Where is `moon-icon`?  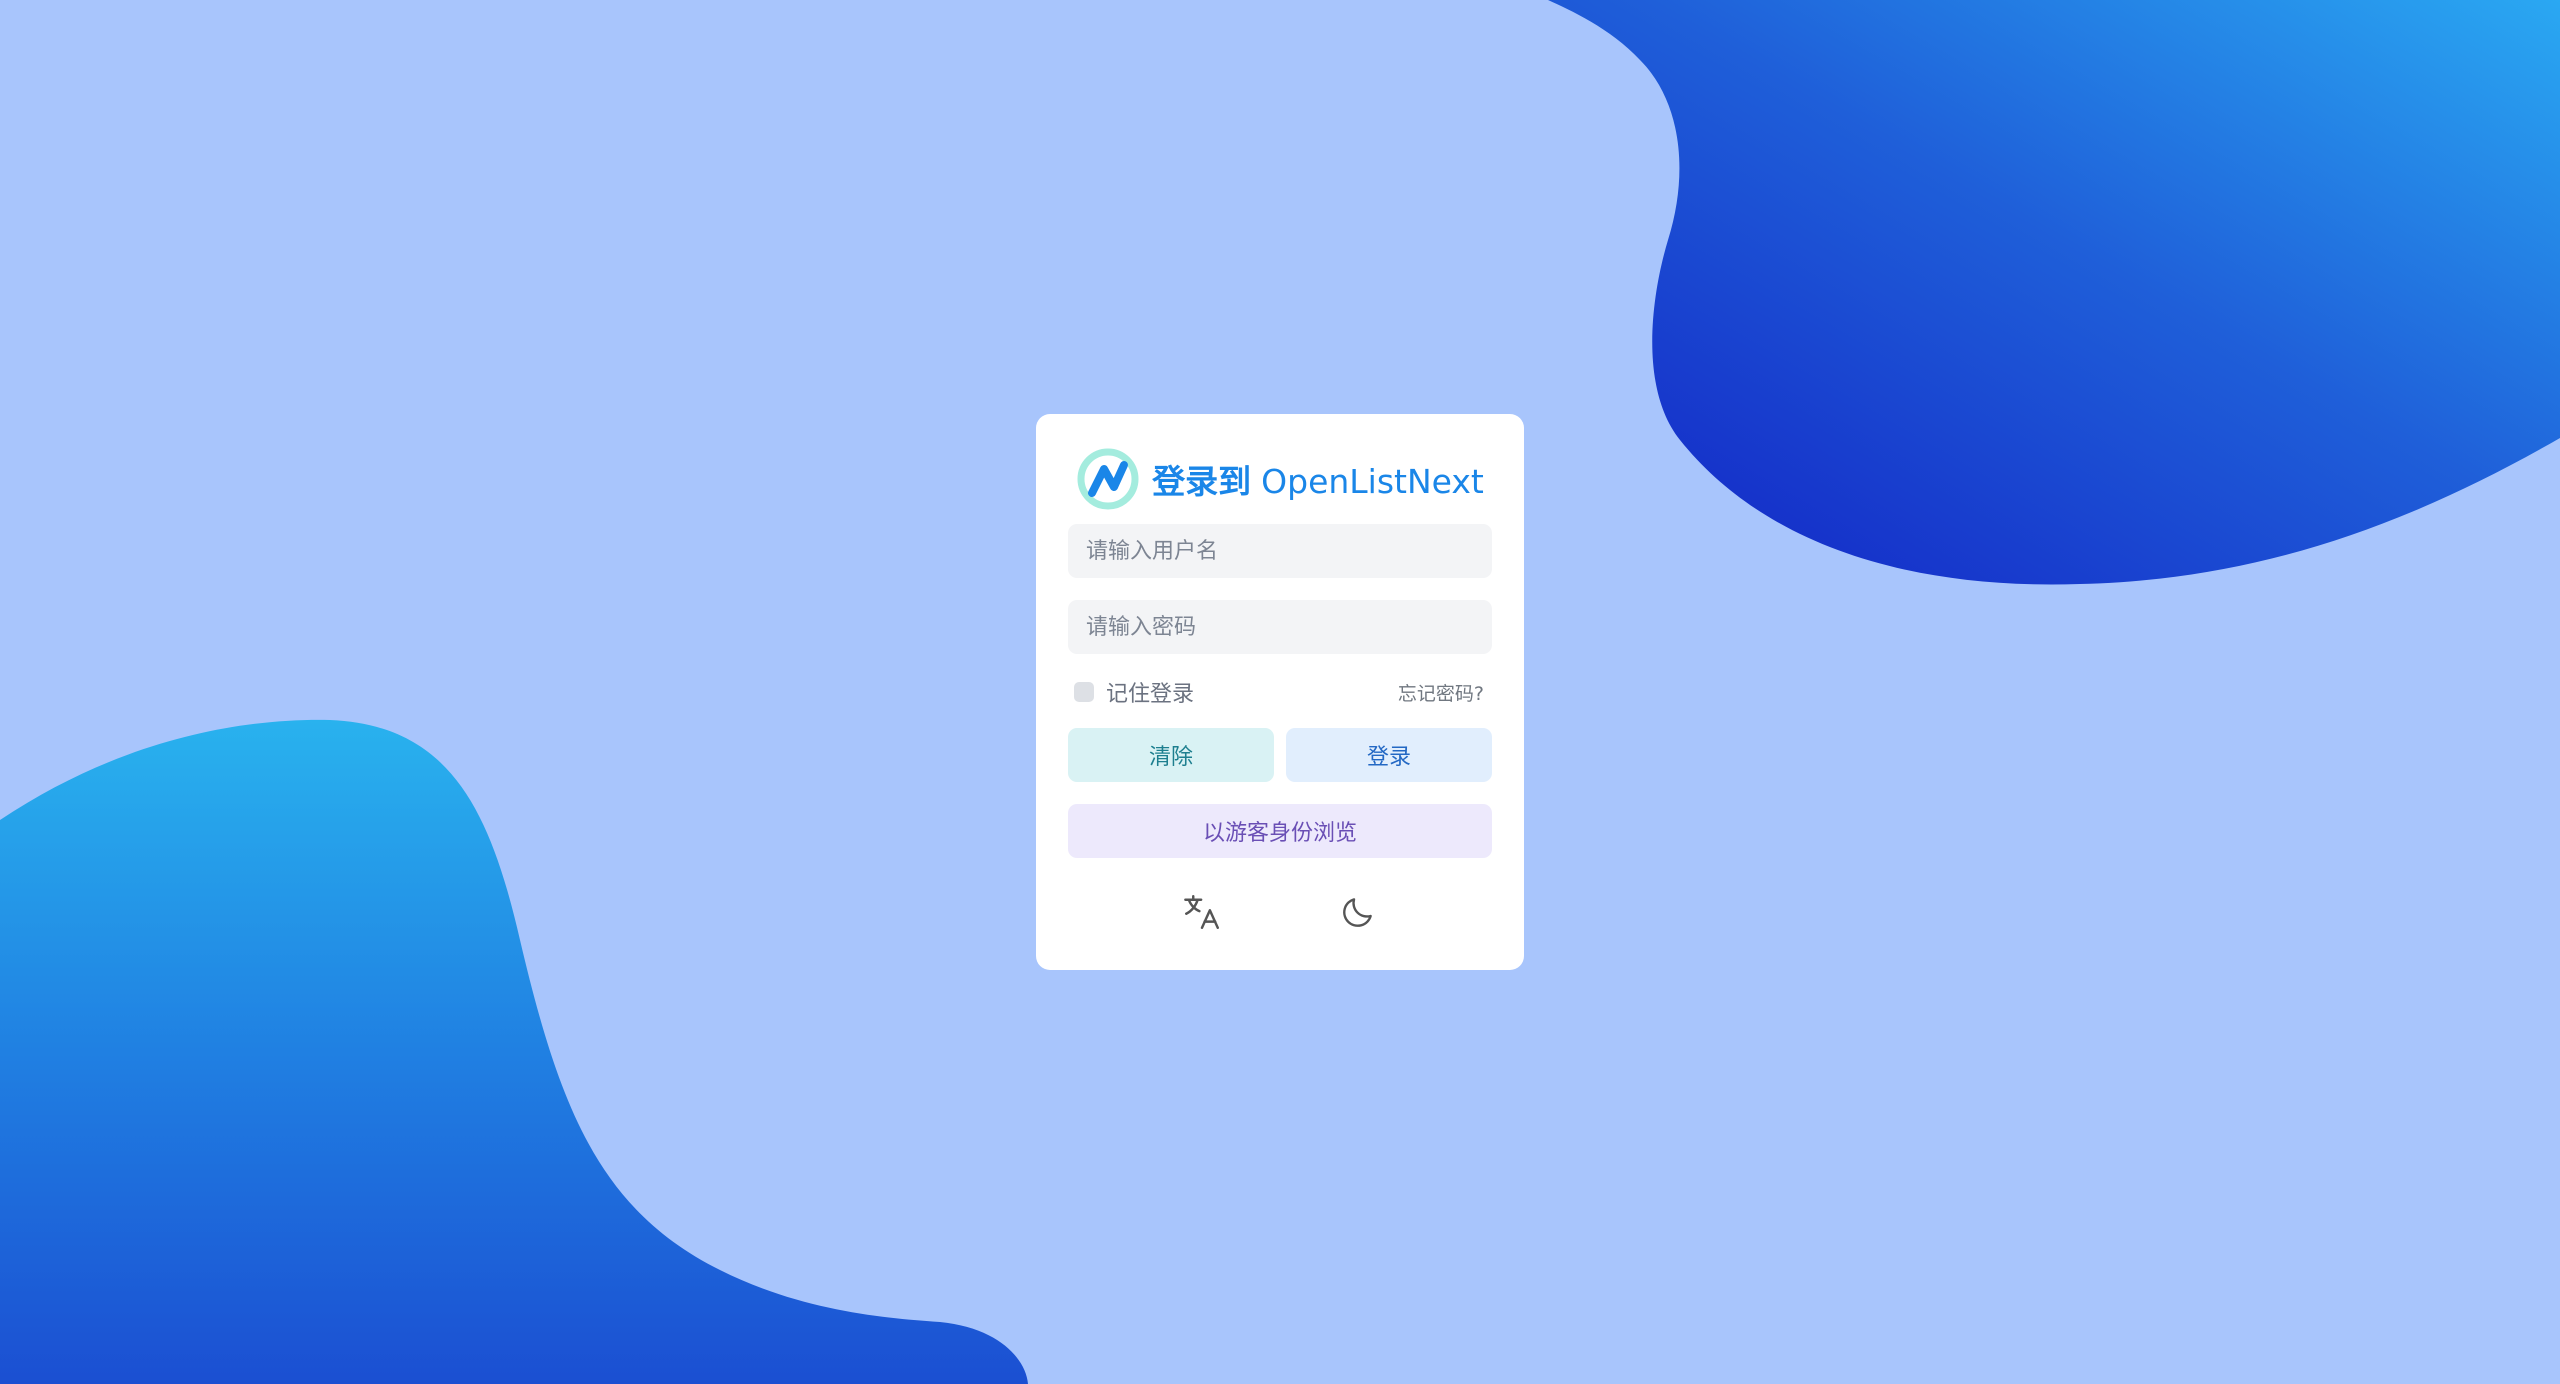 moon-icon is located at coordinates (1358, 912).